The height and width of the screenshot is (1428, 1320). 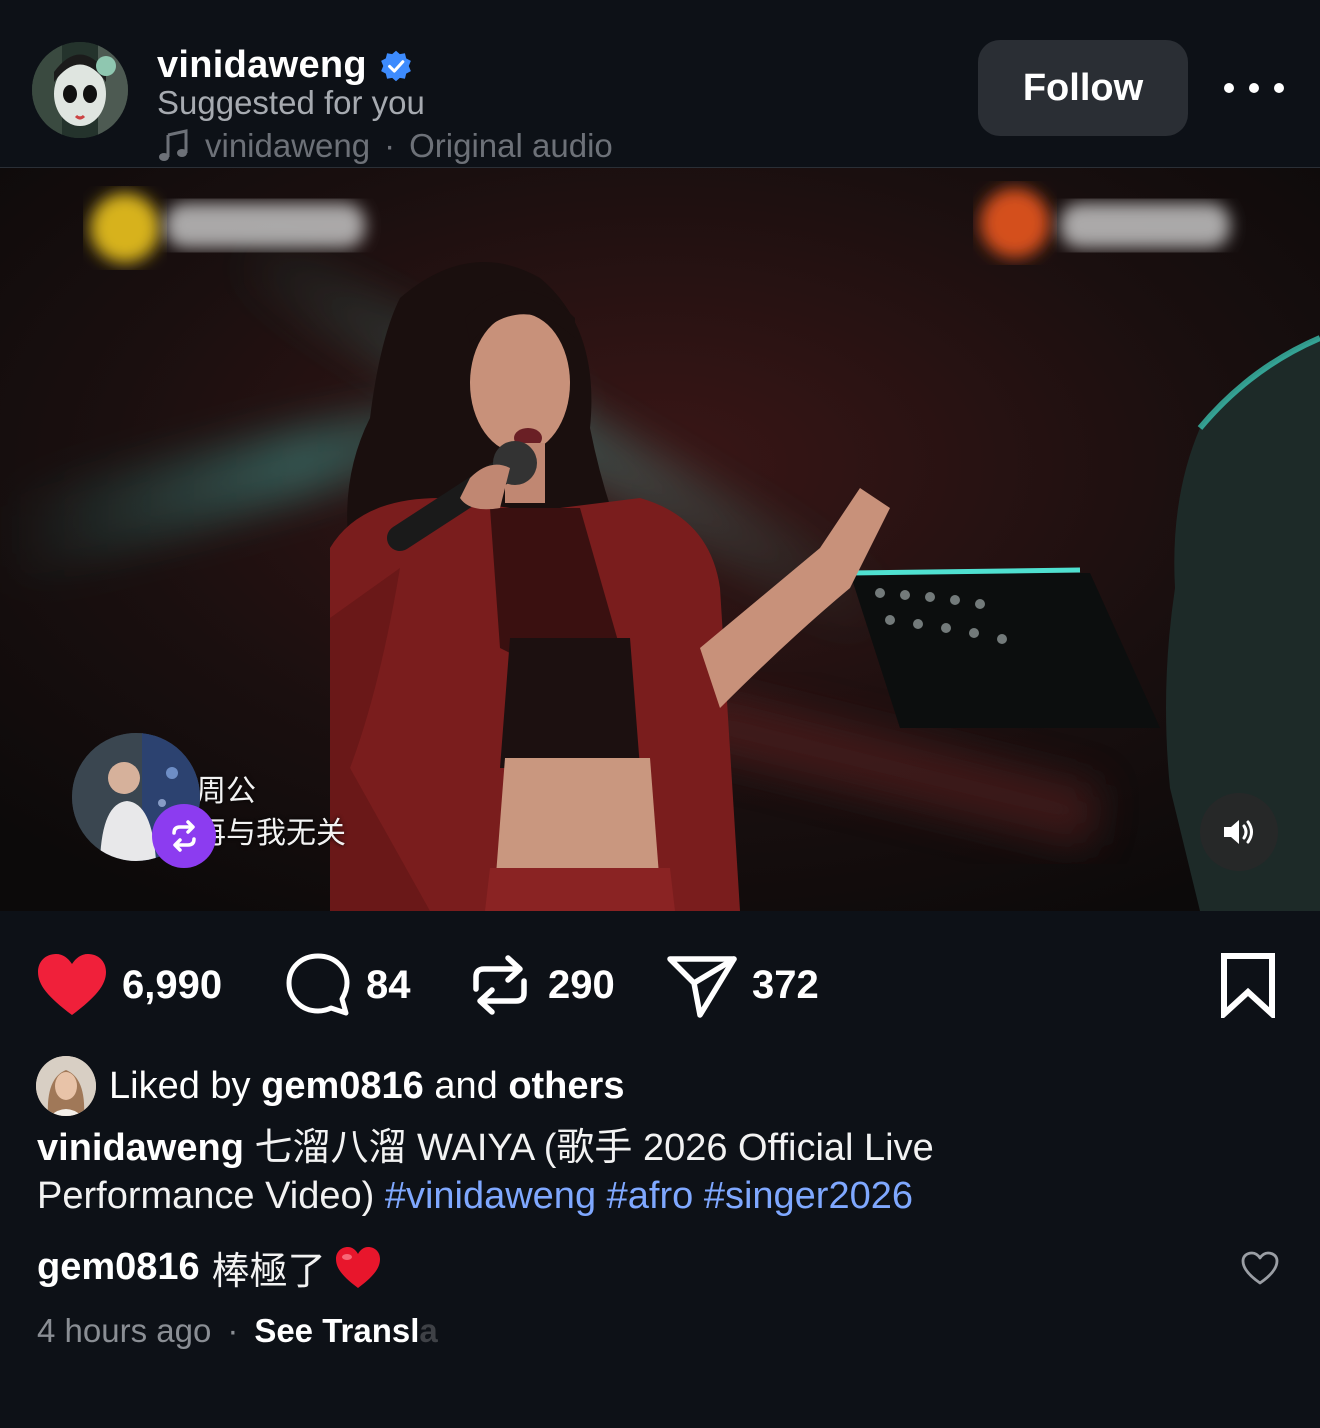 I want to click on author-name-row: vinidaweng, so click(x=285, y=65).